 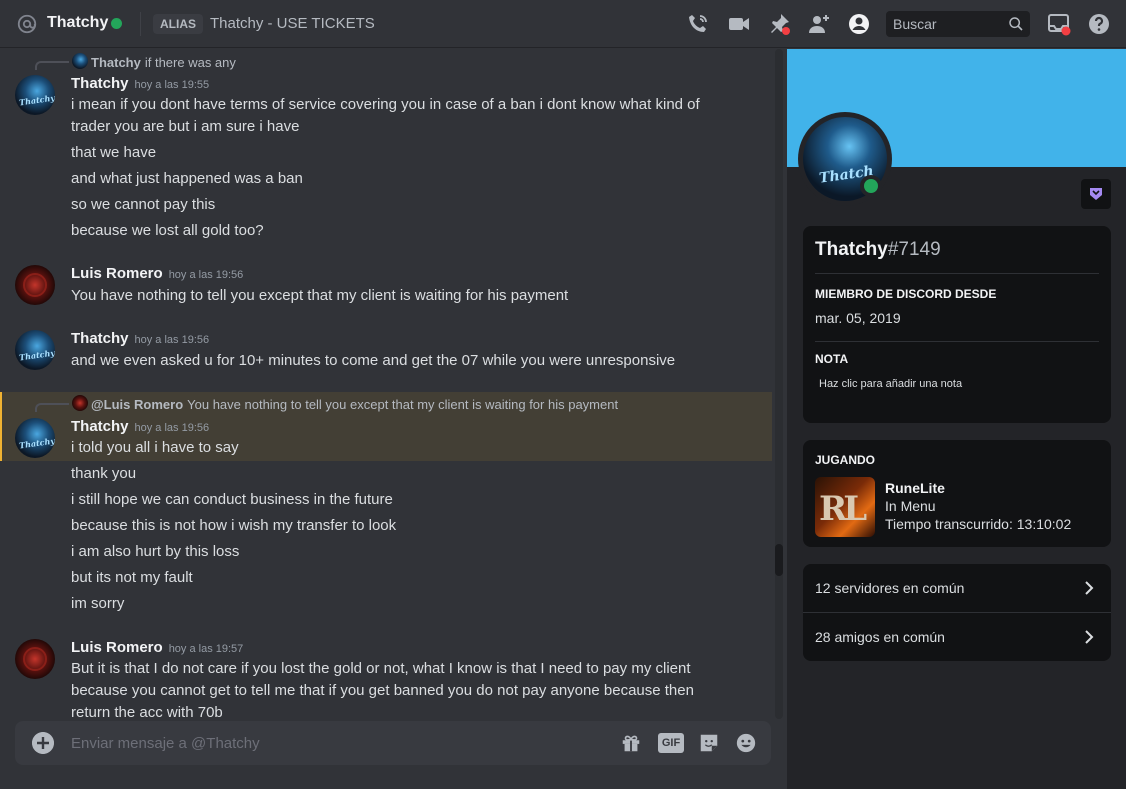 What do you see at coordinates (185, 126) in the screenshot?
I see `message-line: trader you are but i am sure i have` at bounding box center [185, 126].